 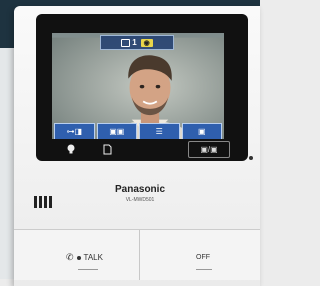 I want to click on menu-button: ☰, so click(x=159, y=131).